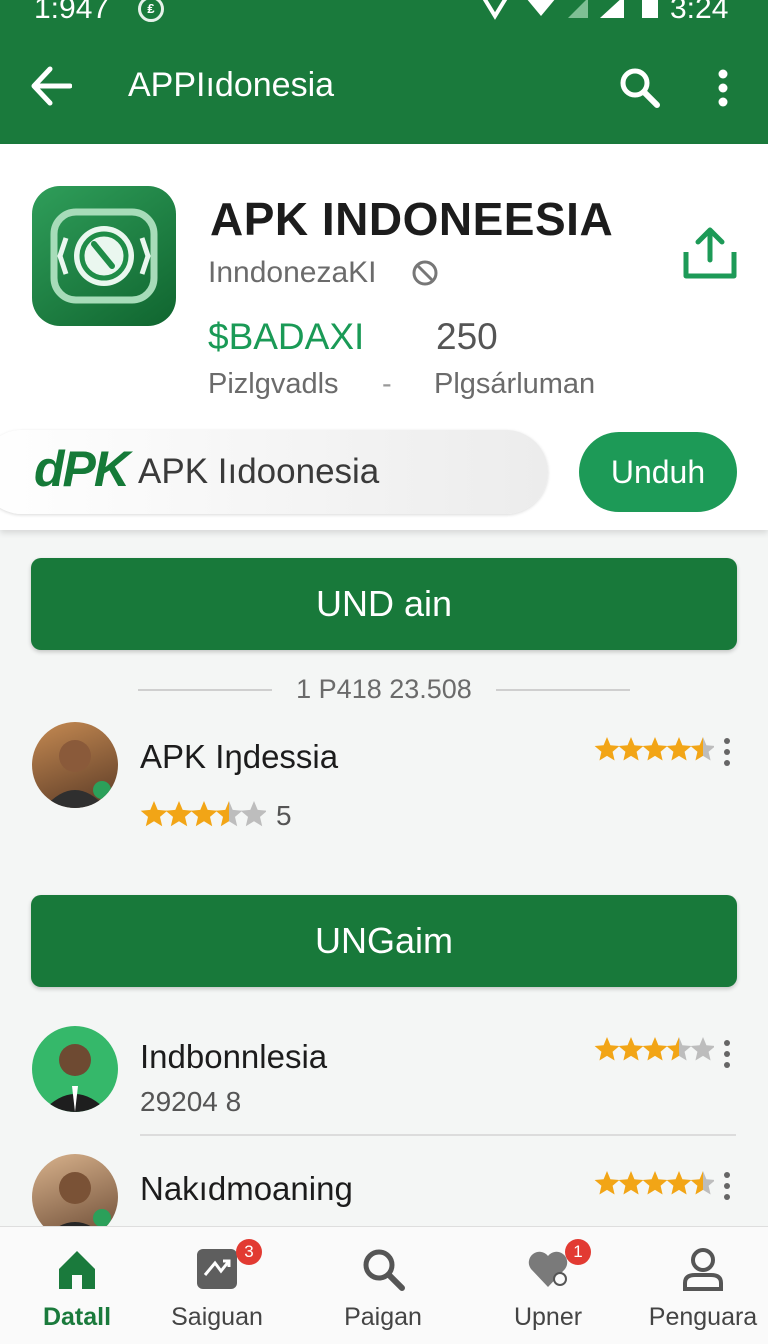 This screenshot has width=768, height=1344. I want to click on review-author-name: APK Iŋdessia, so click(239, 756).